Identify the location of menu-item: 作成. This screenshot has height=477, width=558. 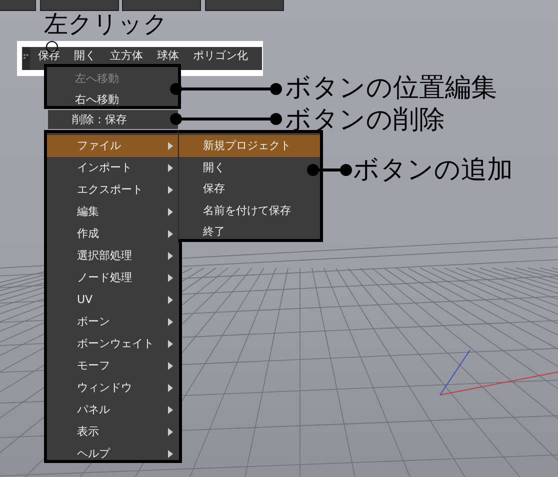
(113, 234).